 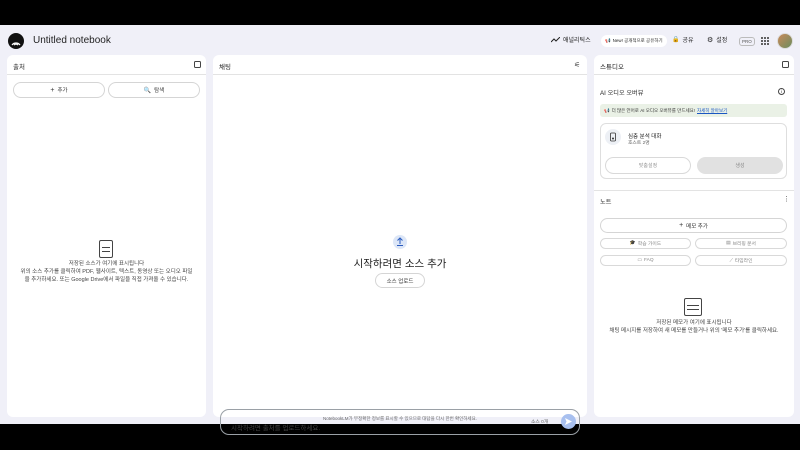 I want to click on timeline-chip: ⟋ 타임라인, so click(x=741, y=260).